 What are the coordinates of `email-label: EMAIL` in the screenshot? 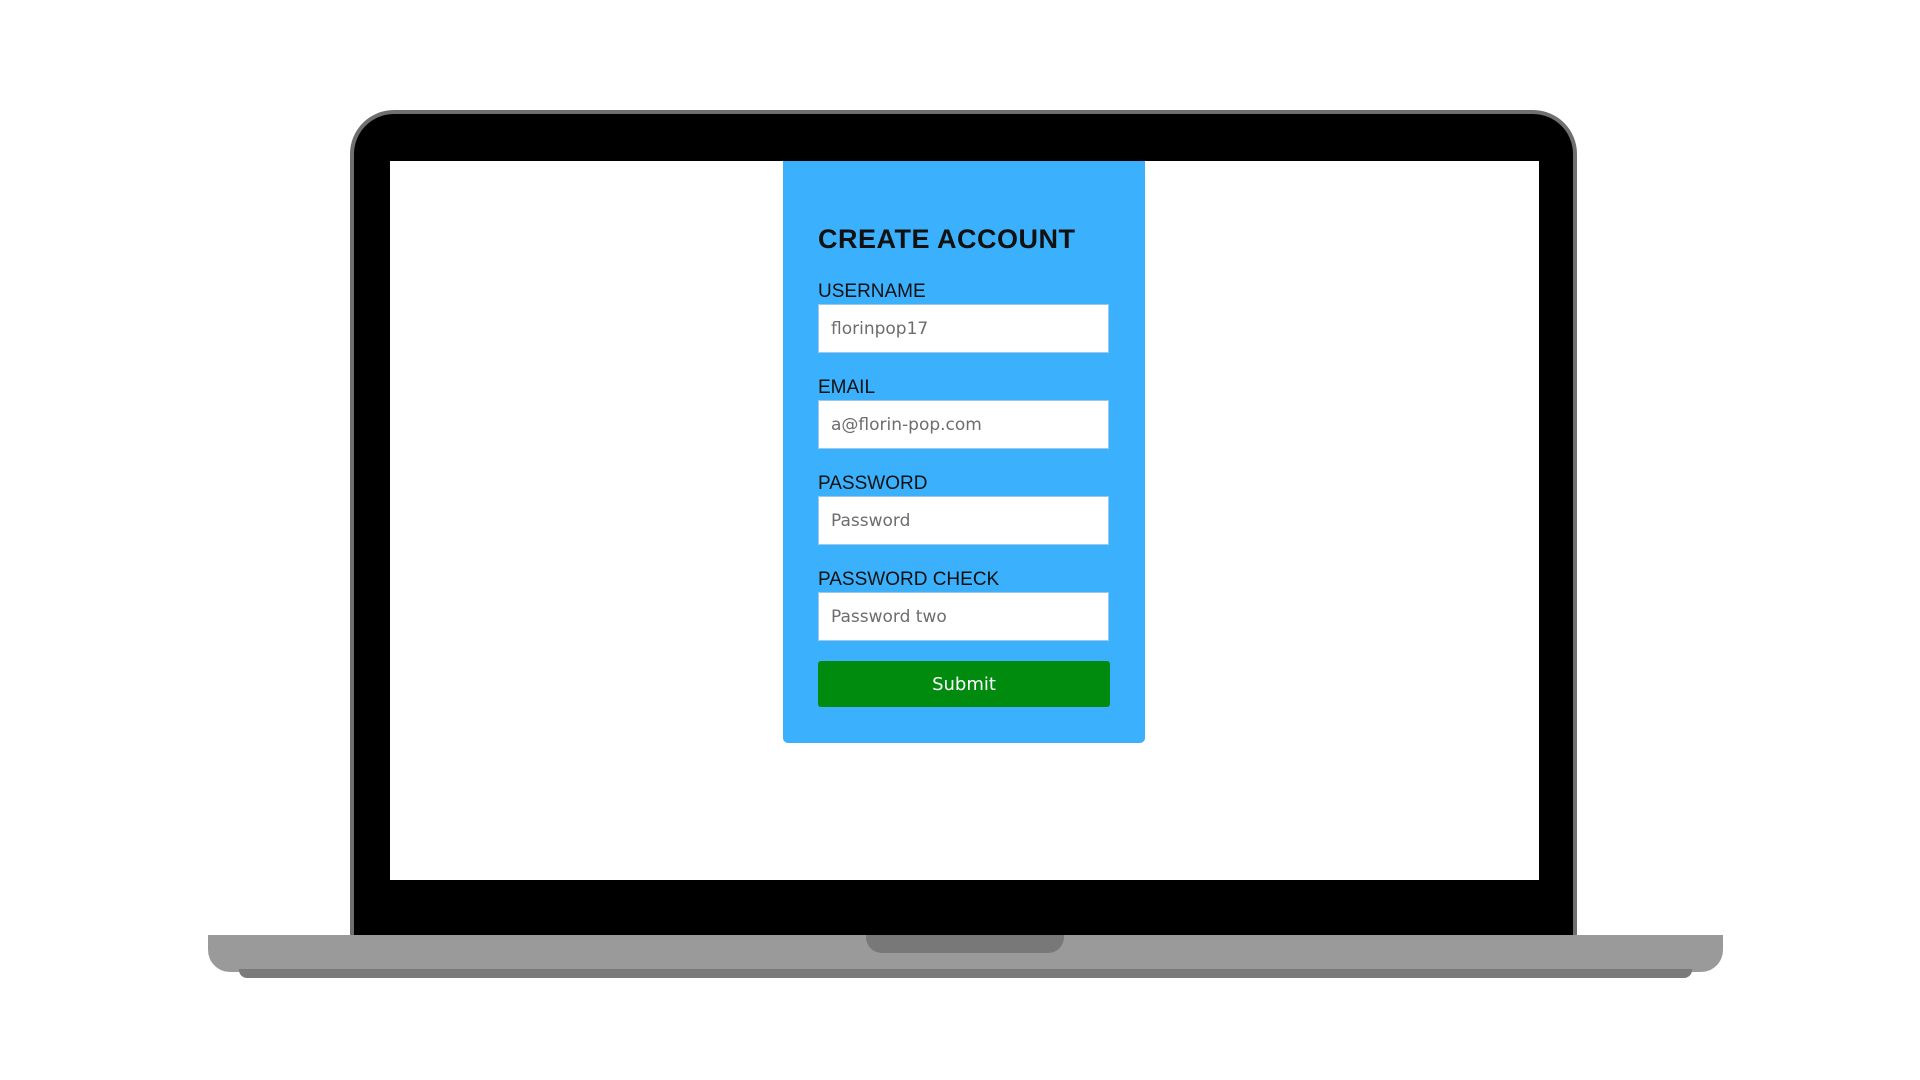 It's located at (847, 387).